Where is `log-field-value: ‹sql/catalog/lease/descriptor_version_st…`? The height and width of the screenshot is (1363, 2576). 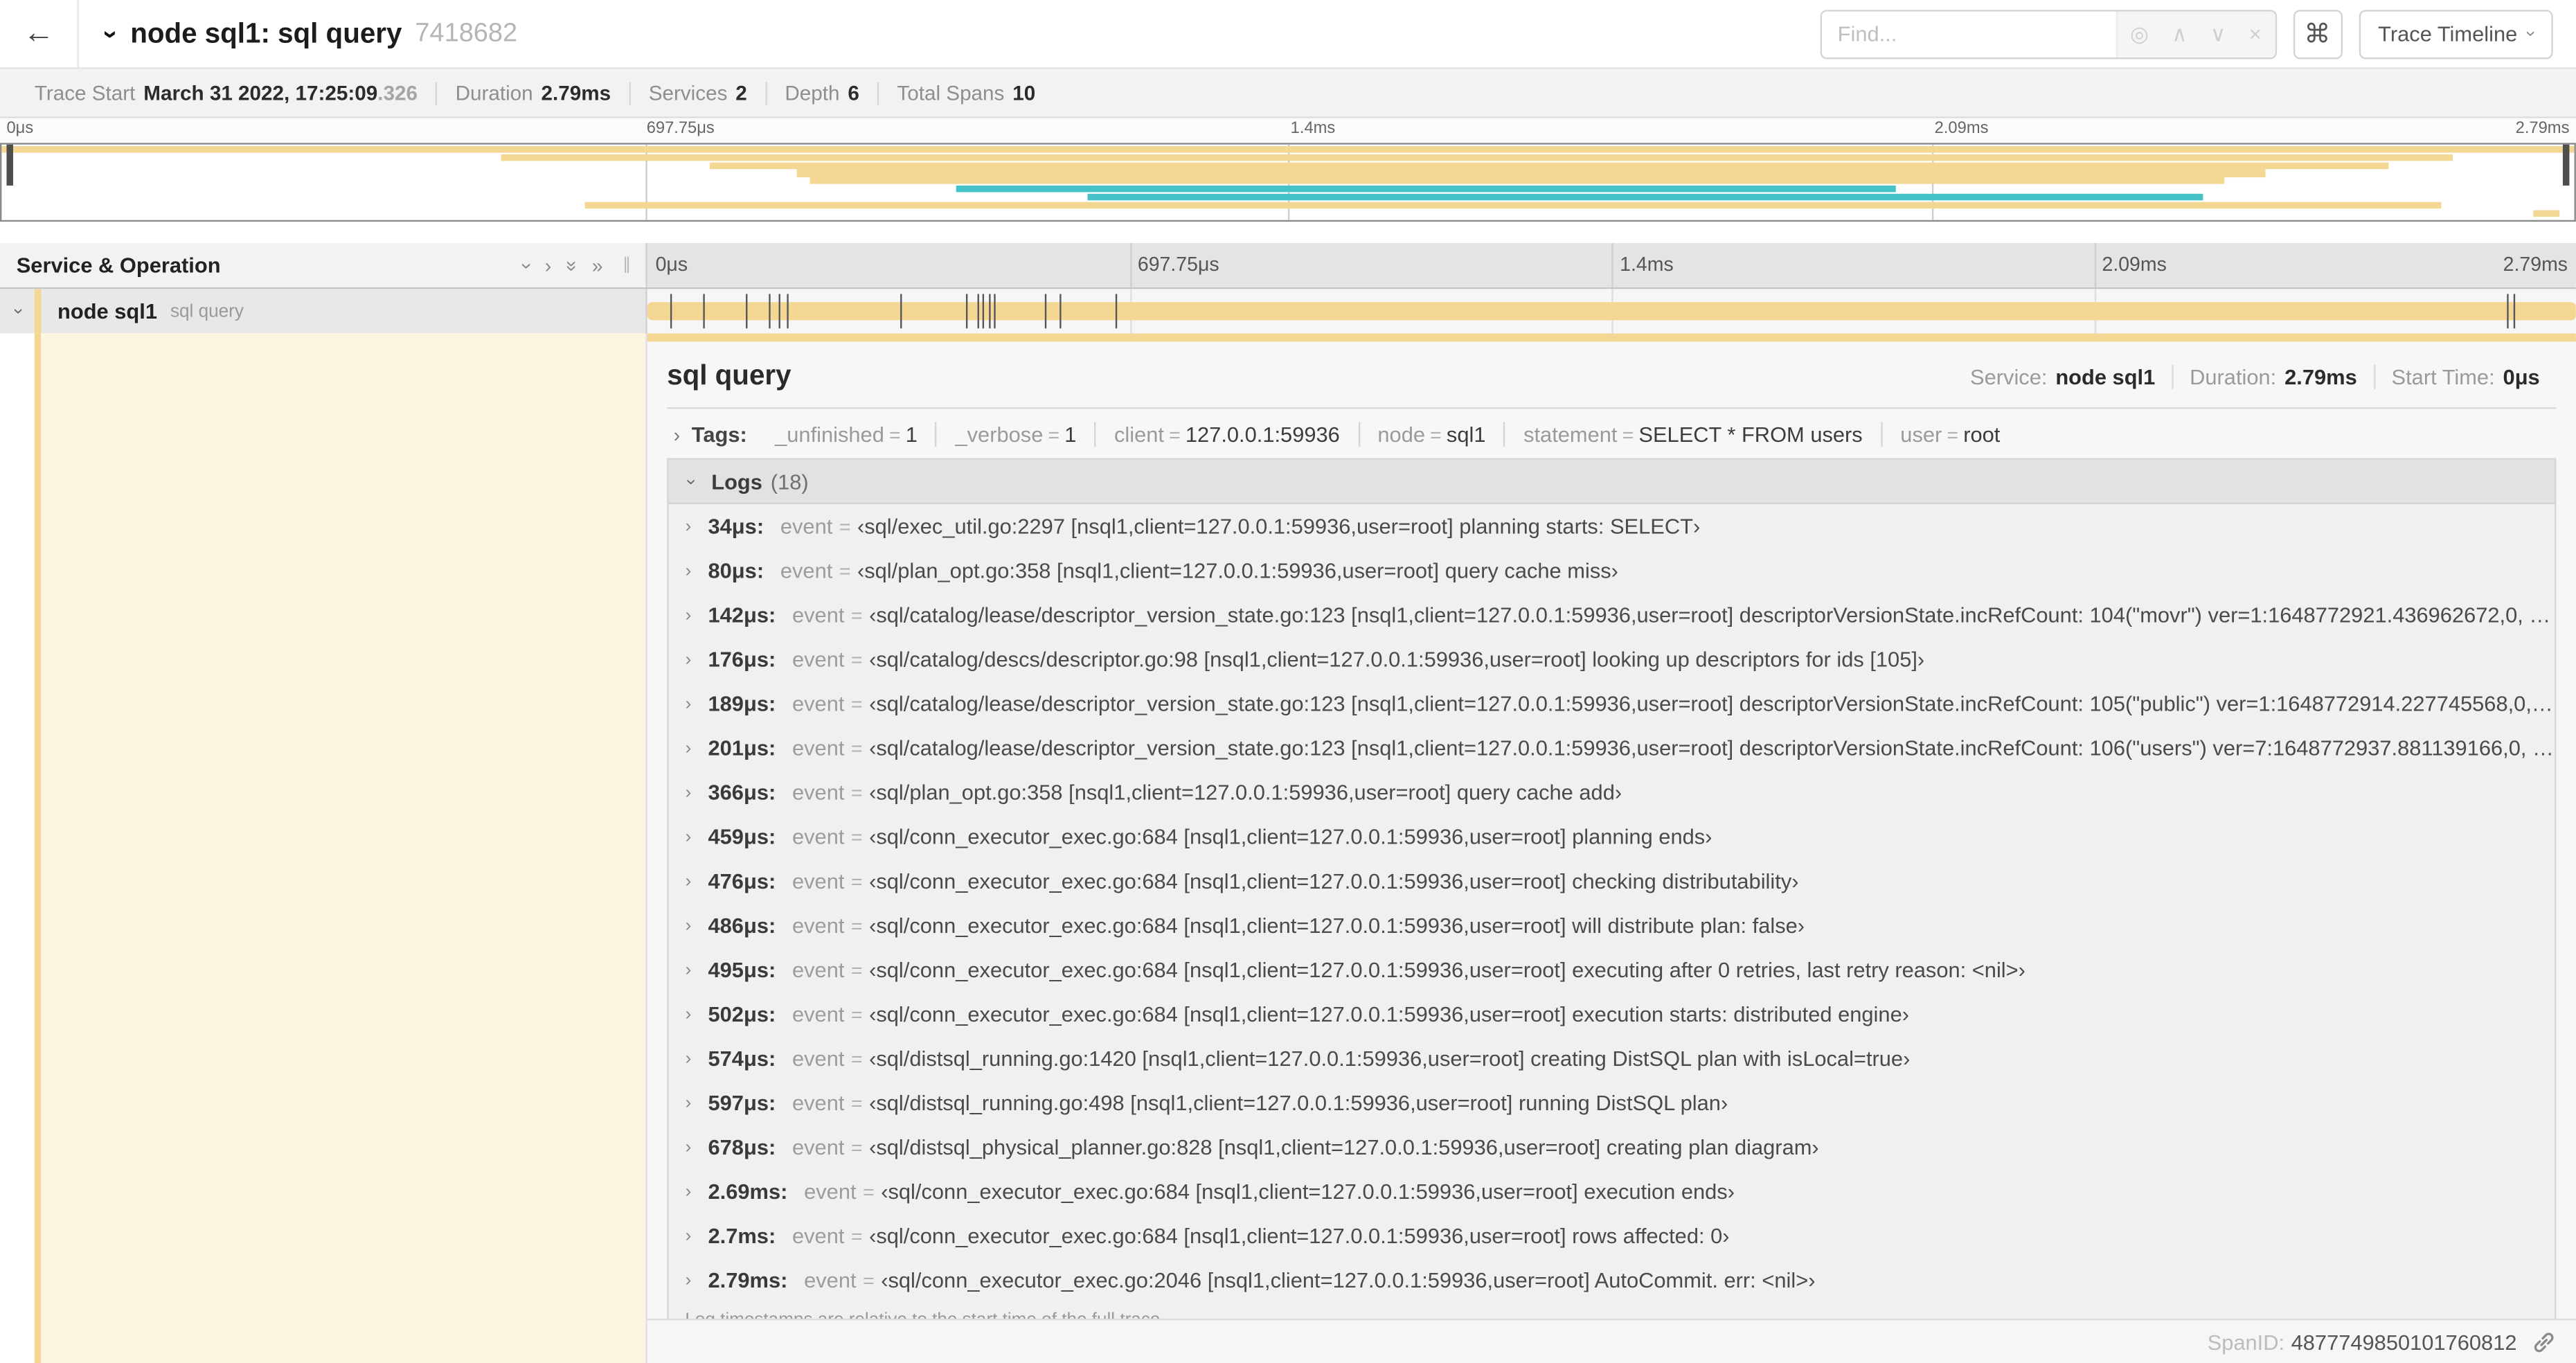
log-field-value: ‹sql/catalog/lease/descriptor_version_st… is located at coordinates (1712, 704).